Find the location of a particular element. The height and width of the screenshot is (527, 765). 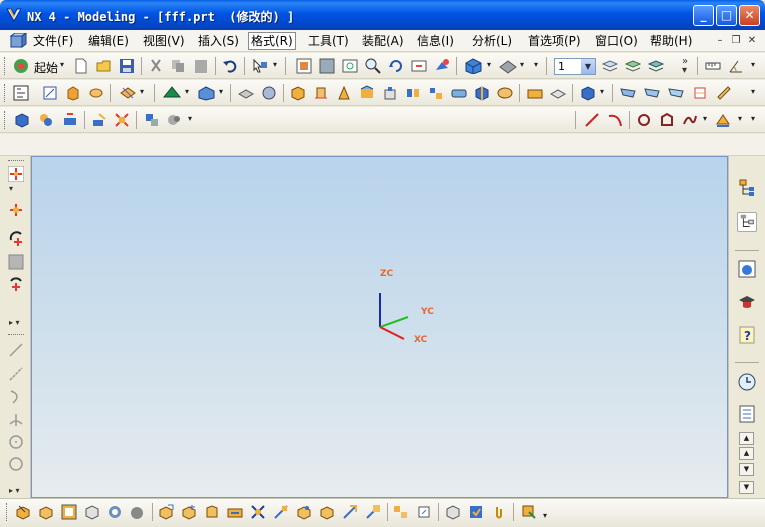

work-layer-select: 1 ▼ is located at coordinates (575, 66).